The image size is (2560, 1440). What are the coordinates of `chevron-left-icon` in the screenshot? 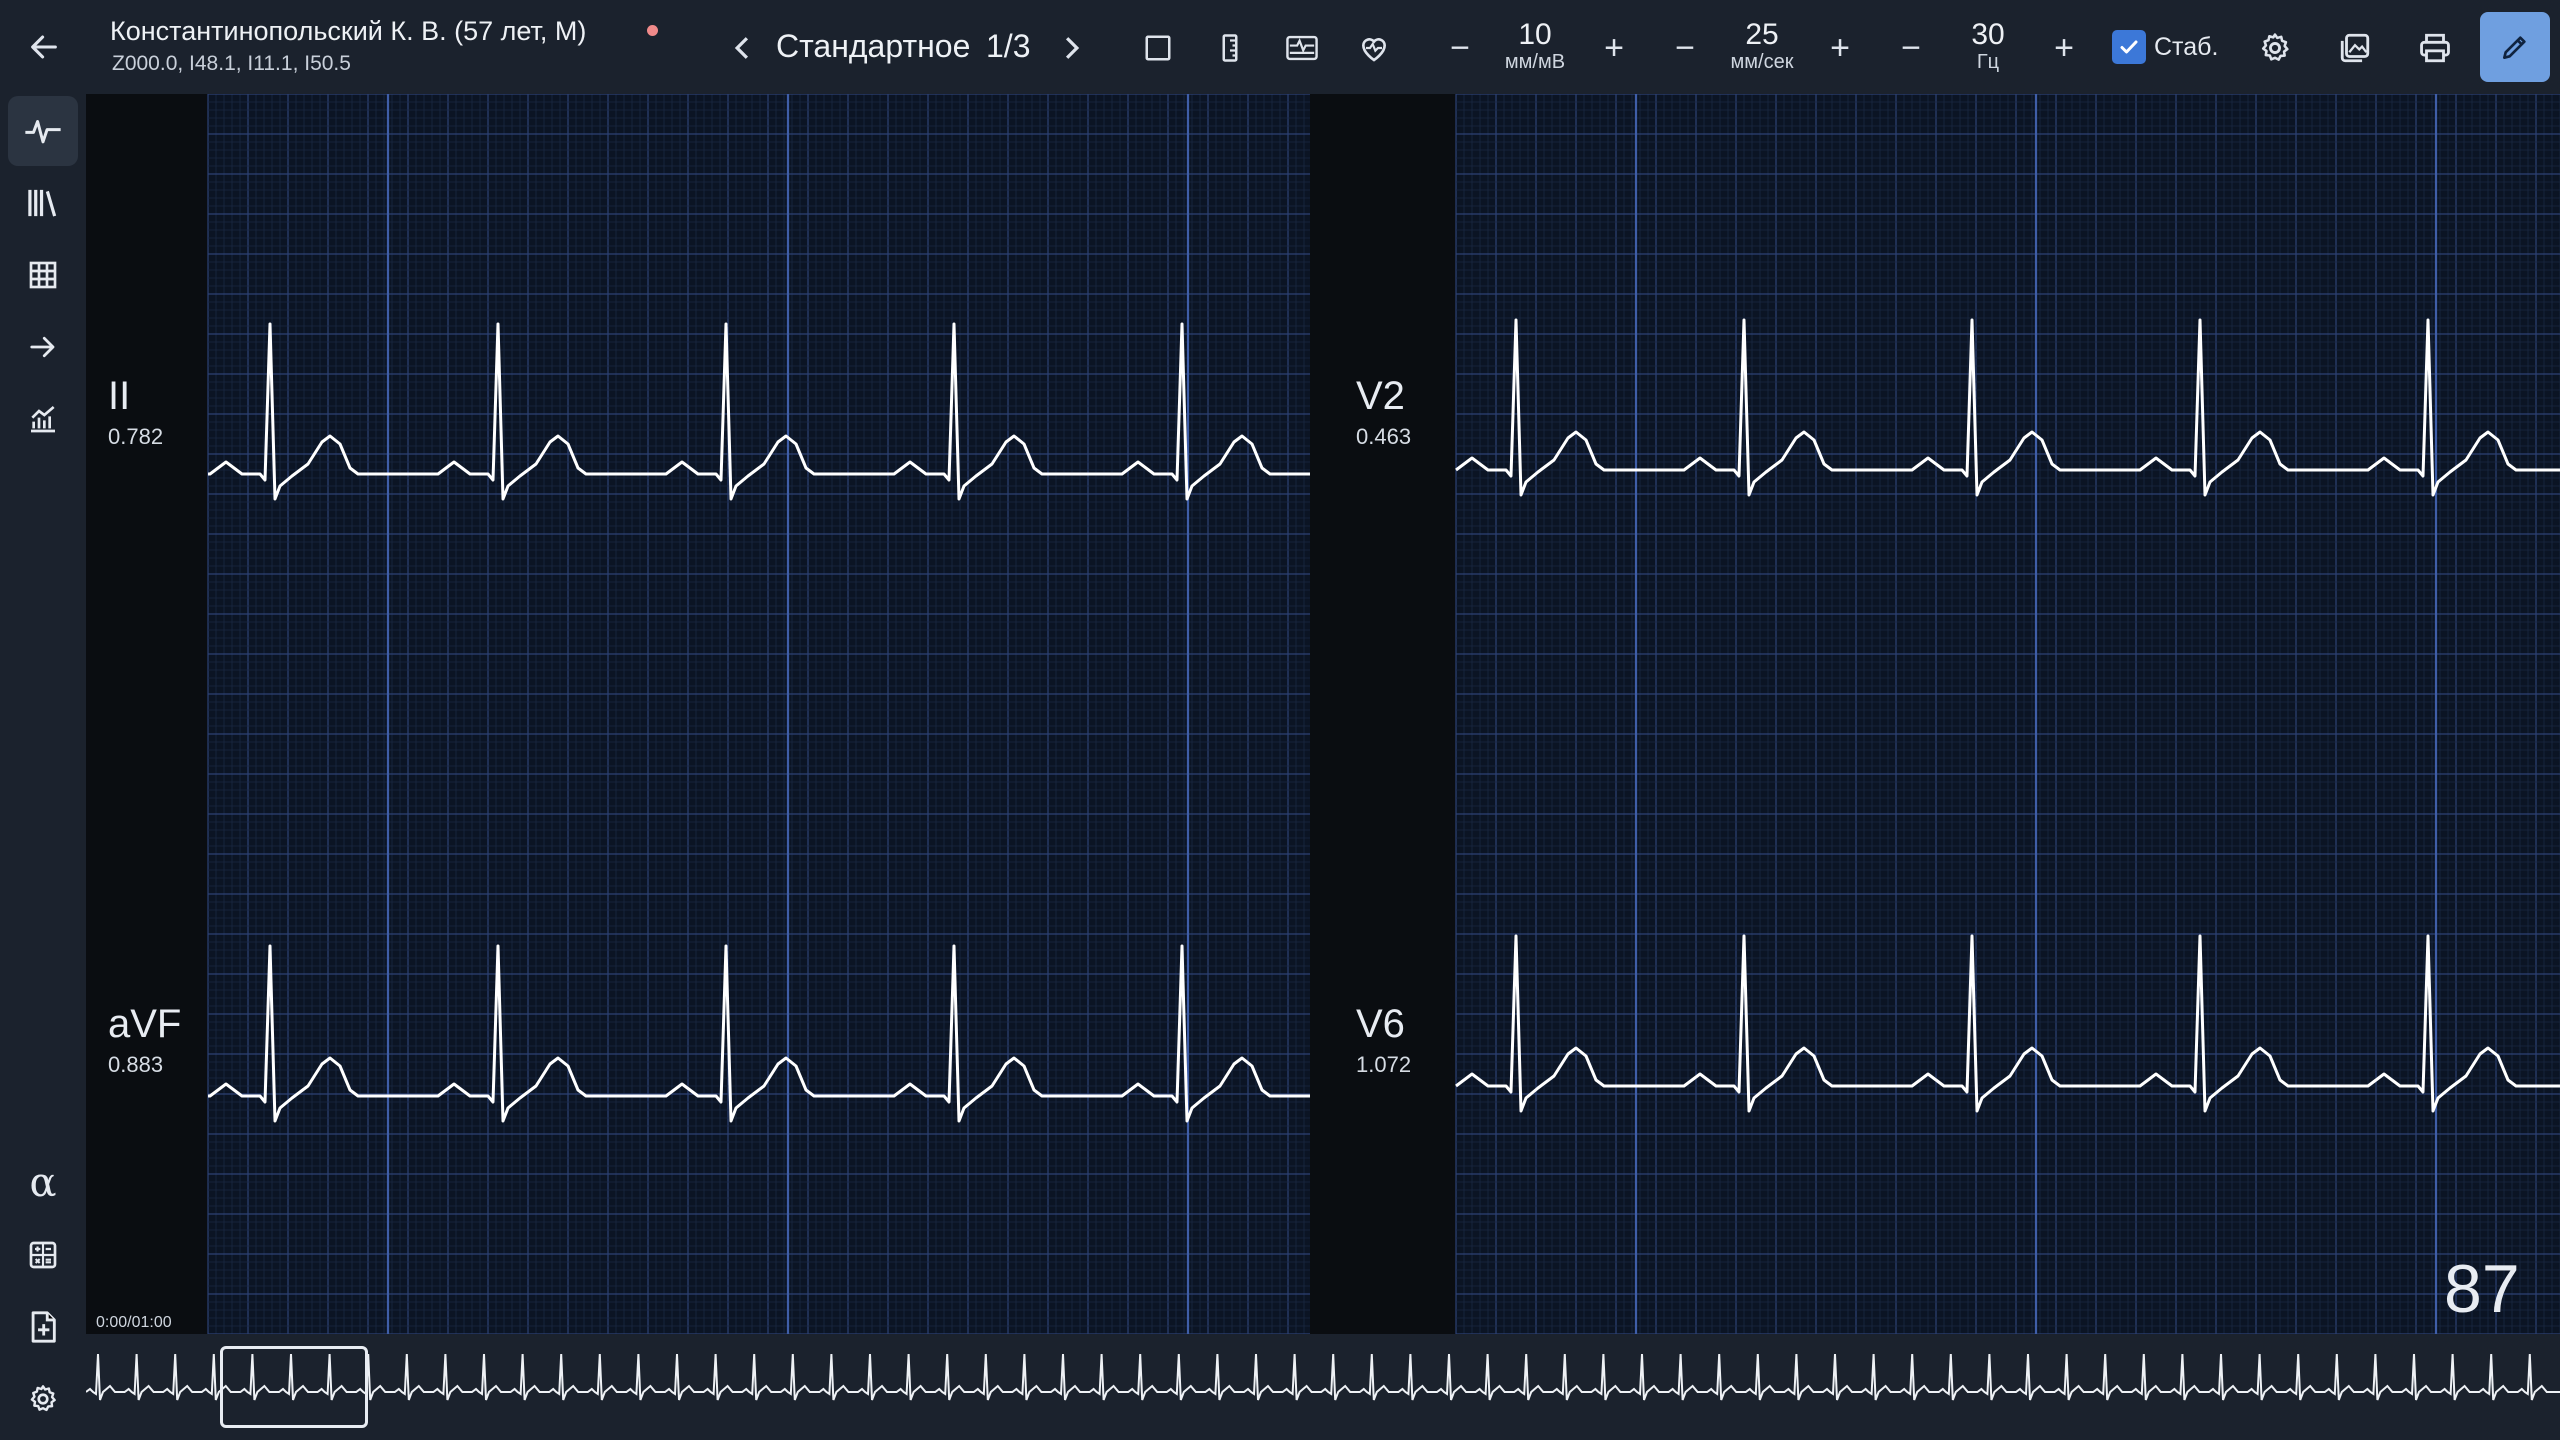 It's located at (741, 48).